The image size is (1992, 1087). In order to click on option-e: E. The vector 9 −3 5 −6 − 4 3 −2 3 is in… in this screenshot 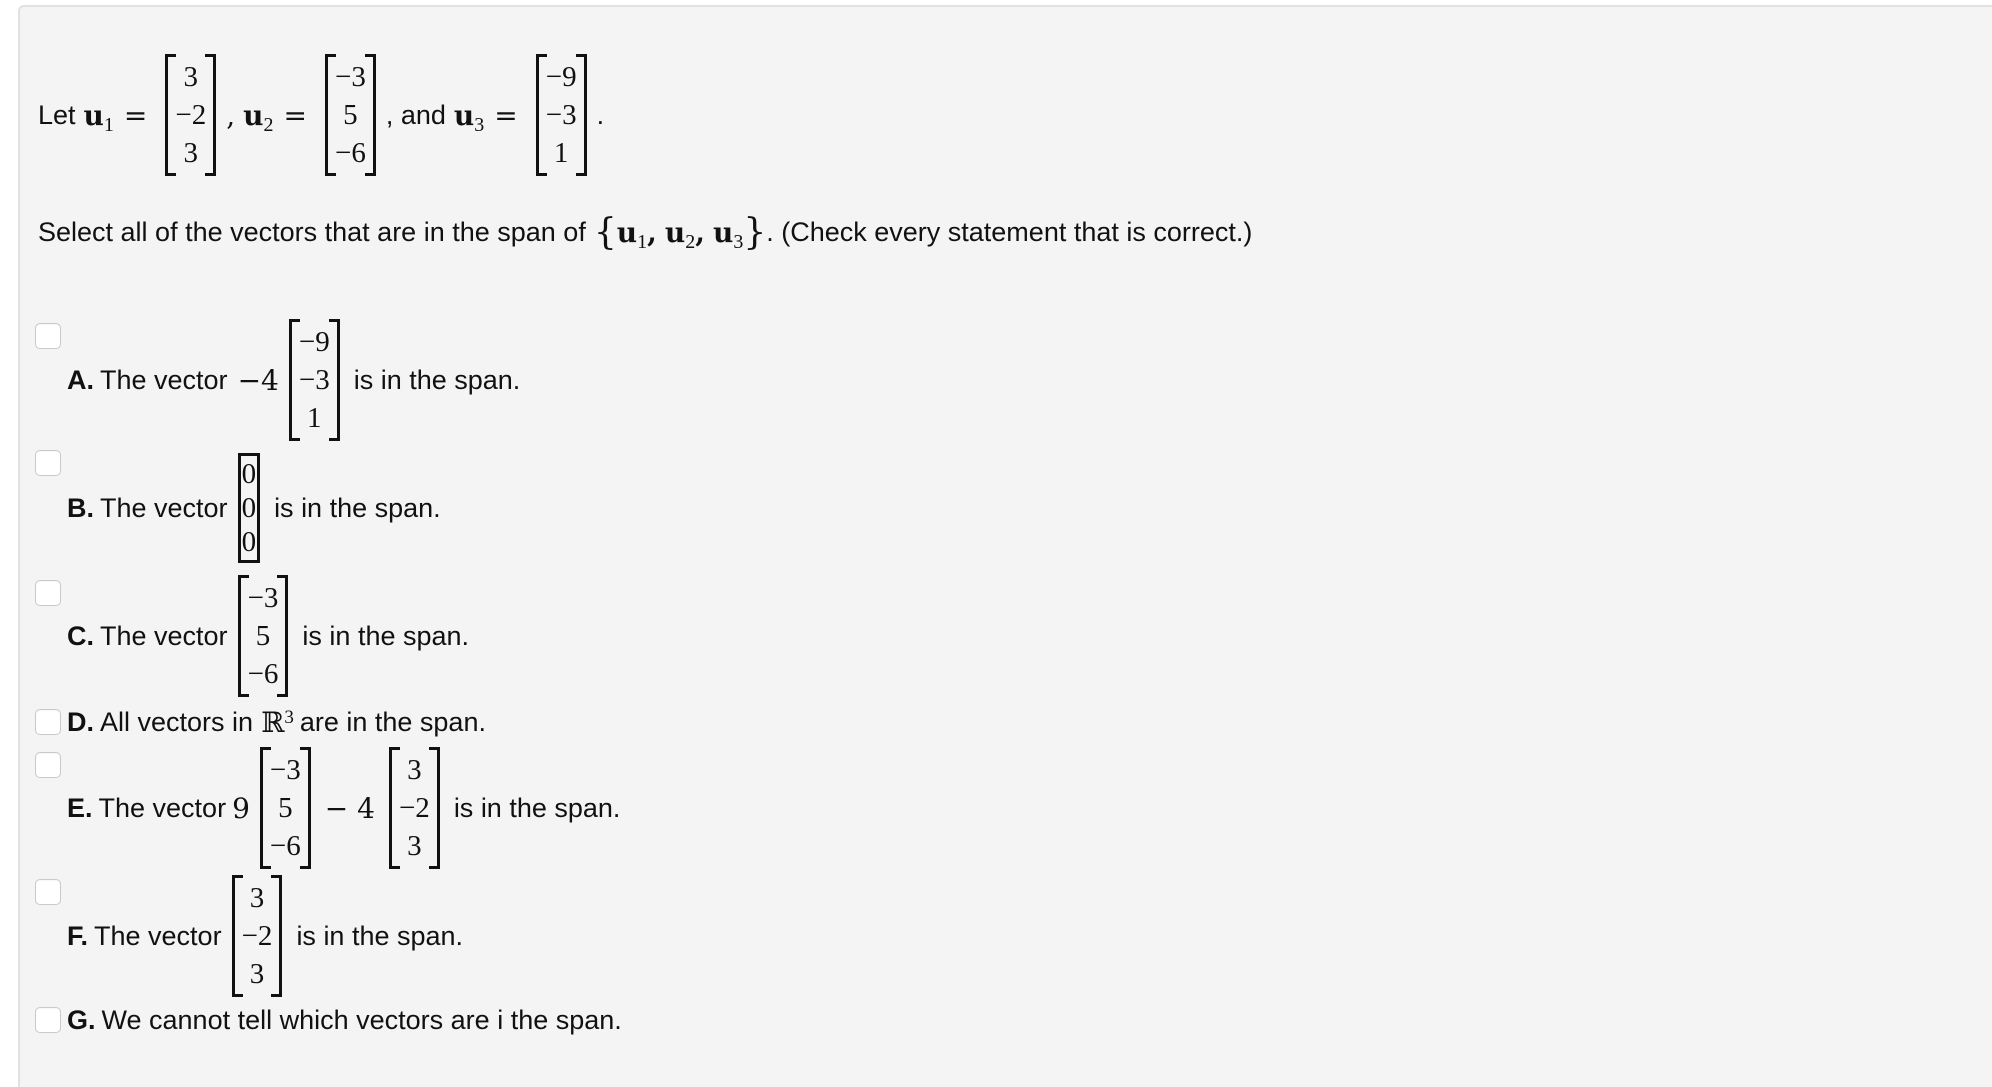, I will do `click(344, 808)`.